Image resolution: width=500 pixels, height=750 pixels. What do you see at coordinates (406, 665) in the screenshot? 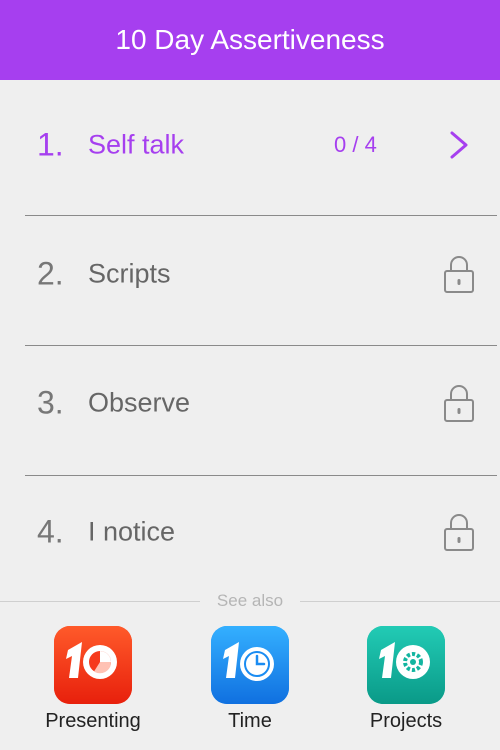
I see `projects-app-icon` at bounding box center [406, 665].